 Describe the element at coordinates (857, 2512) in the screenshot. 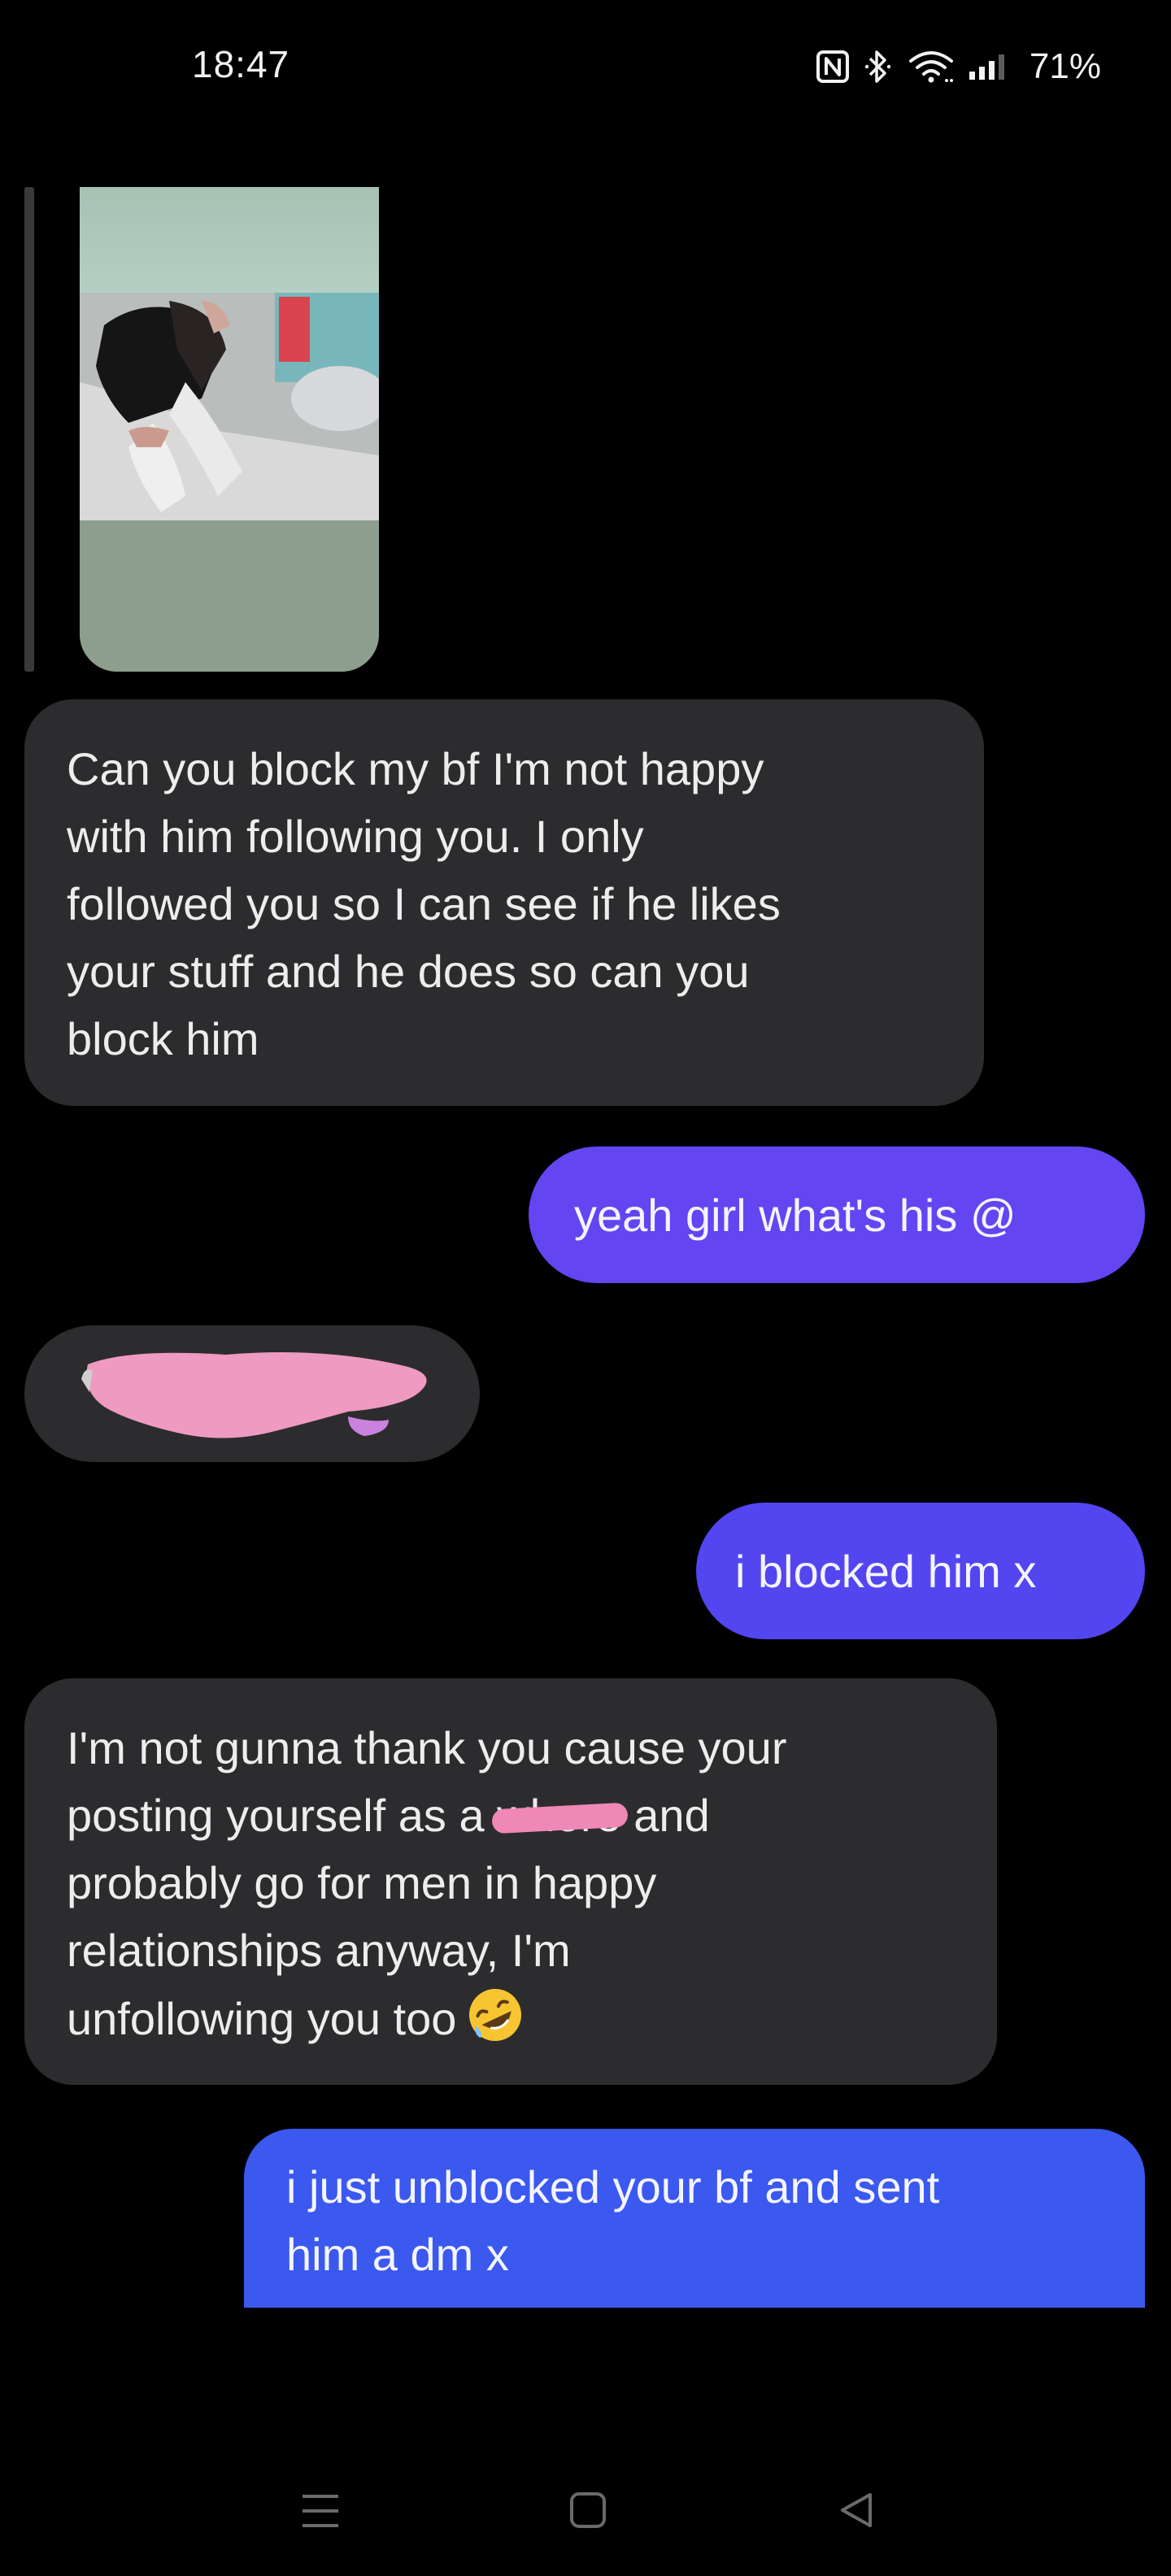

I see `back-icon` at that location.